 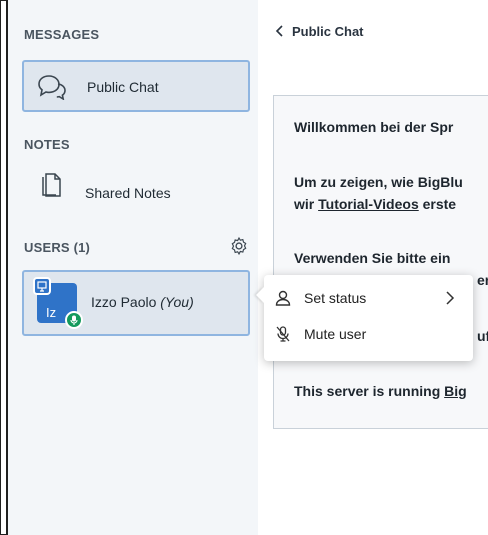 I want to click on welcome-line: Willkommen bei der Spr, so click(x=374, y=127).